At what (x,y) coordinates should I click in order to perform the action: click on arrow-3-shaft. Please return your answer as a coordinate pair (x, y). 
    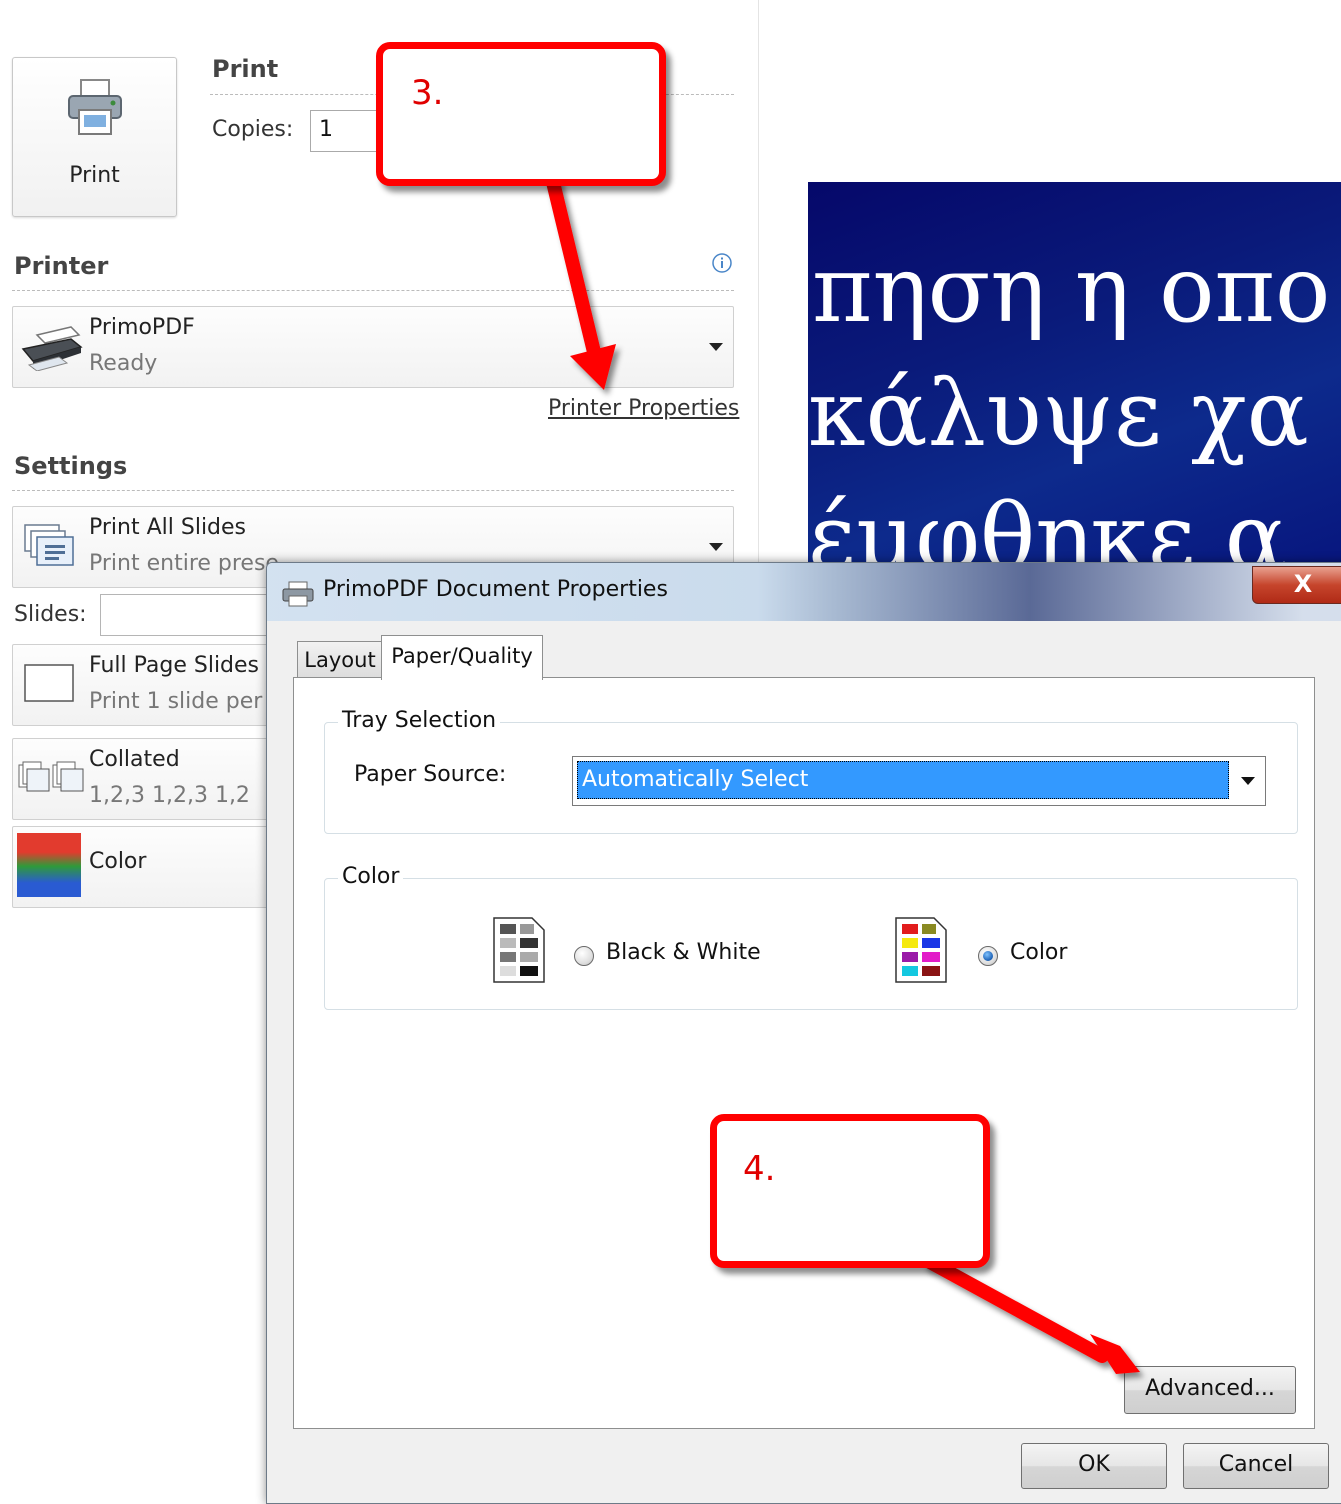
    Looking at the image, I should click on (573, 265).